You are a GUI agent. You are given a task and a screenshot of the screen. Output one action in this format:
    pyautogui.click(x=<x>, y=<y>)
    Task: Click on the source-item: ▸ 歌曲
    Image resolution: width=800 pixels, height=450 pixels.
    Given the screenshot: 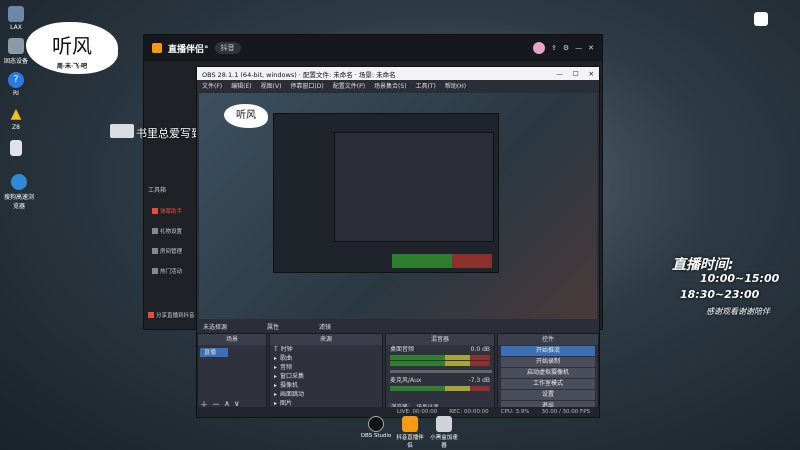 What is the action you would take?
    pyautogui.click(x=326, y=358)
    